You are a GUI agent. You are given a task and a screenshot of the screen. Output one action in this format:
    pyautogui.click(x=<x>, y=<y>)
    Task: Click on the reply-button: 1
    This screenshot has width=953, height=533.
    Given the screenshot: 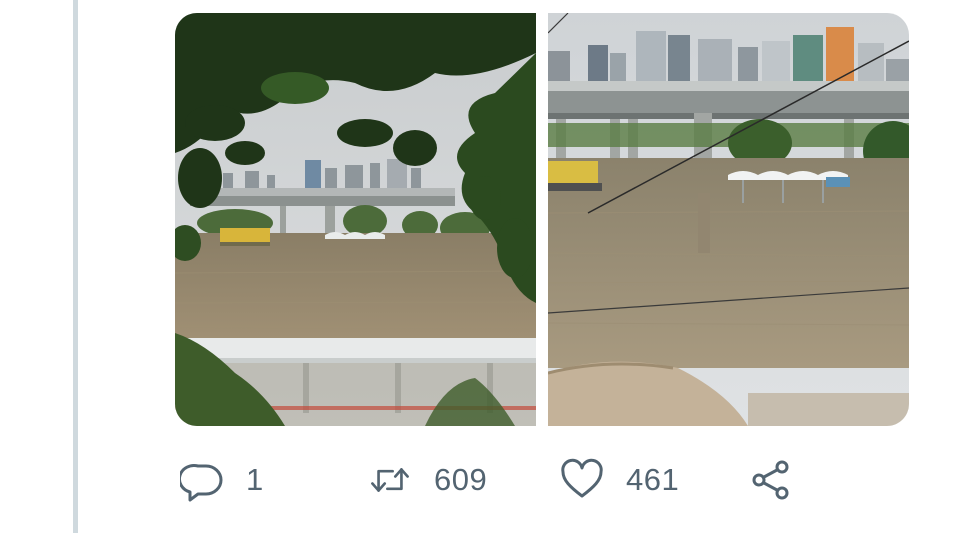 What is the action you would take?
    pyautogui.click(x=222, y=480)
    